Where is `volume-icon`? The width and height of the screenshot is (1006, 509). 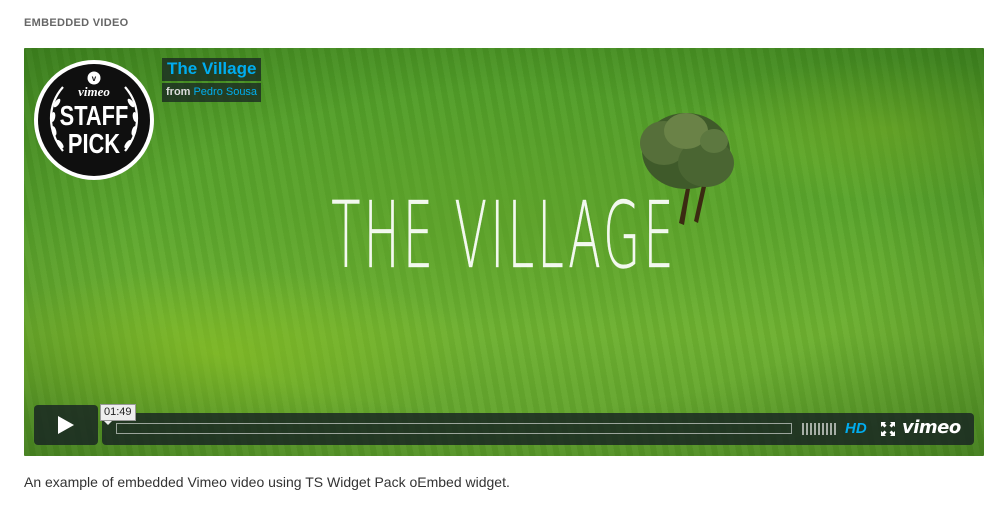 volume-icon is located at coordinates (819, 429).